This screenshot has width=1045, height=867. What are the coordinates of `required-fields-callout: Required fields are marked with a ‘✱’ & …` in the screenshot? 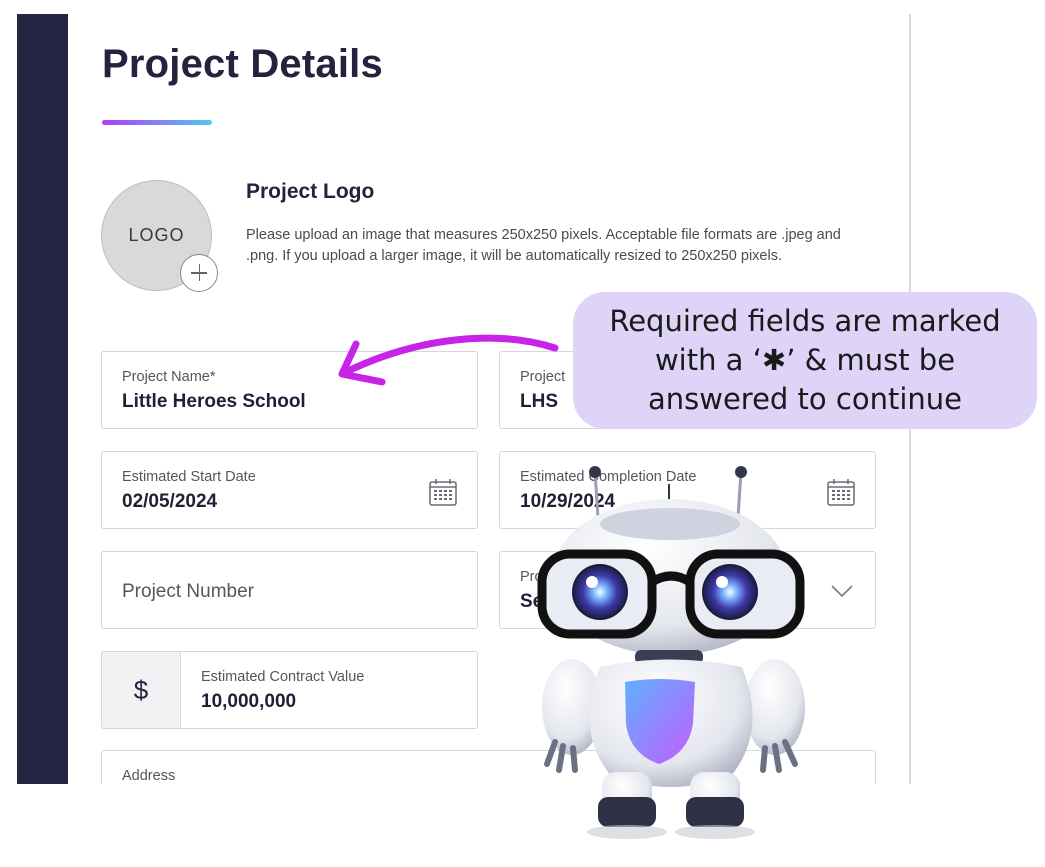 It's located at (805, 360).